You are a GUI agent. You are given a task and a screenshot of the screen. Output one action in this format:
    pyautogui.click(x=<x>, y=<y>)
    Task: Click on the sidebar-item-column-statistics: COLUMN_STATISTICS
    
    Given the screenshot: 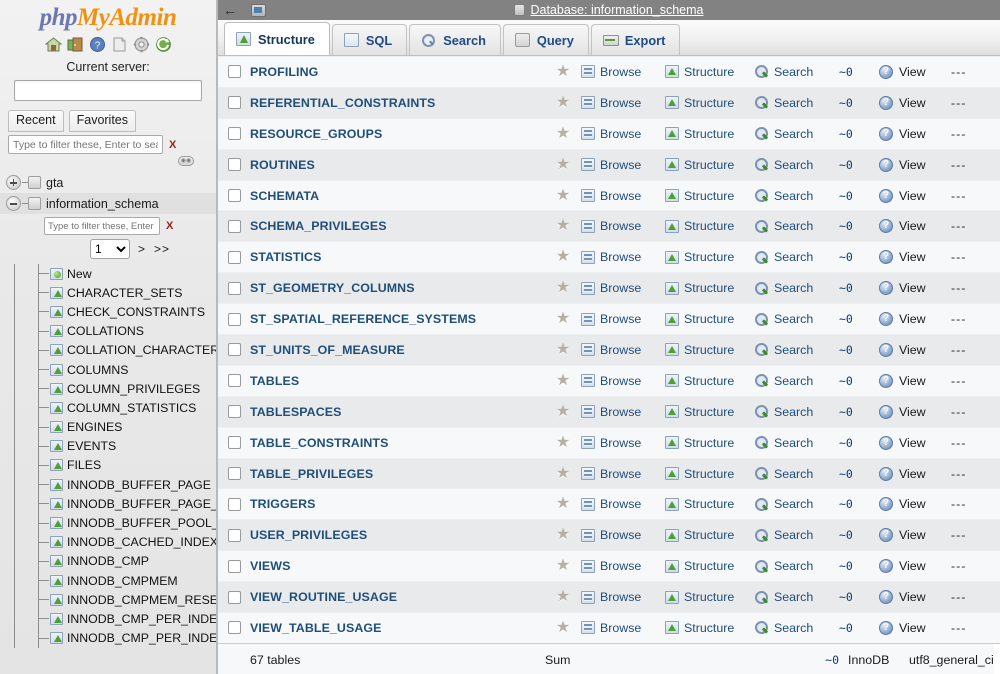 What is the action you would take?
    pyautogui.click(x=108, y=407)
    